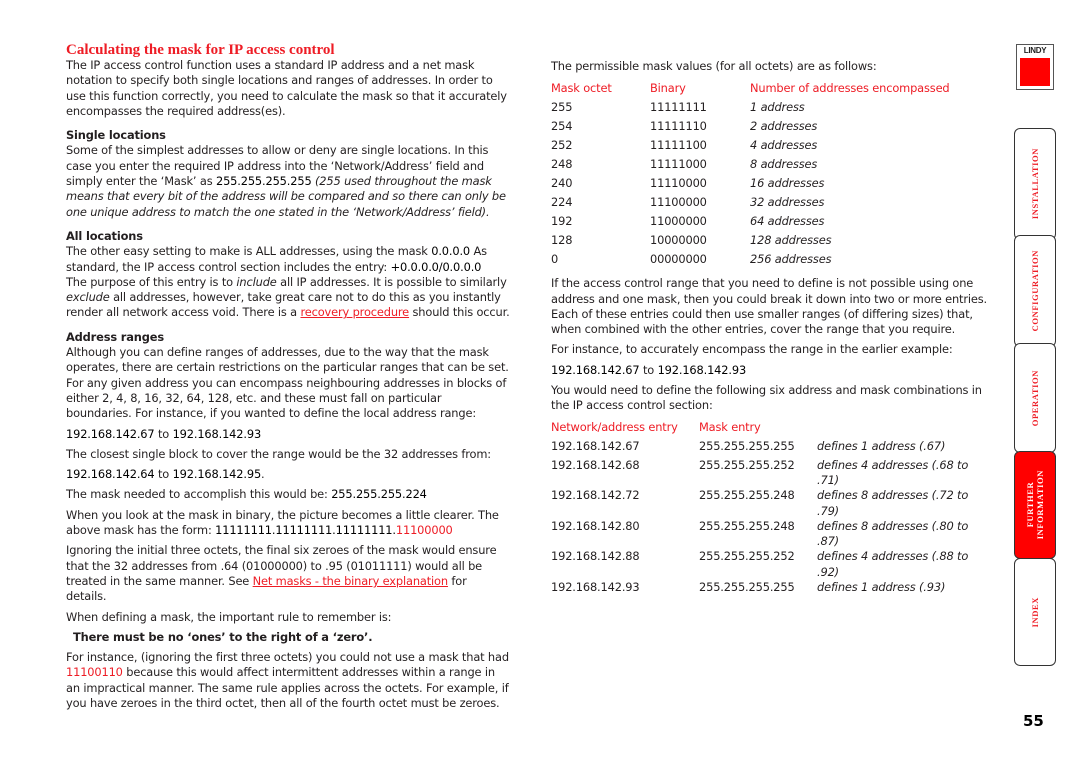  What do you see at coordinates (668, 88) in the screenshot?
I see `column-header: Binary` at bounding box center [668, 88].